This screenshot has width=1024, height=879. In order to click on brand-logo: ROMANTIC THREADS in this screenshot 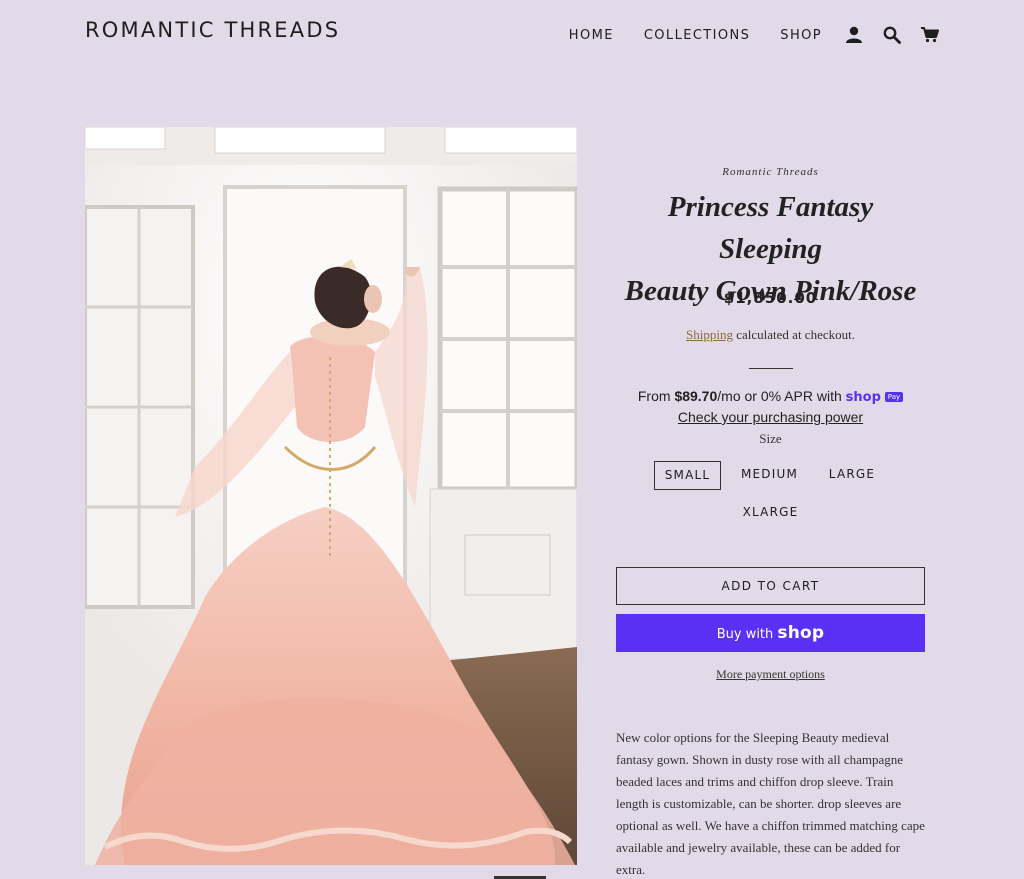, I will do `click(212, 30)`.